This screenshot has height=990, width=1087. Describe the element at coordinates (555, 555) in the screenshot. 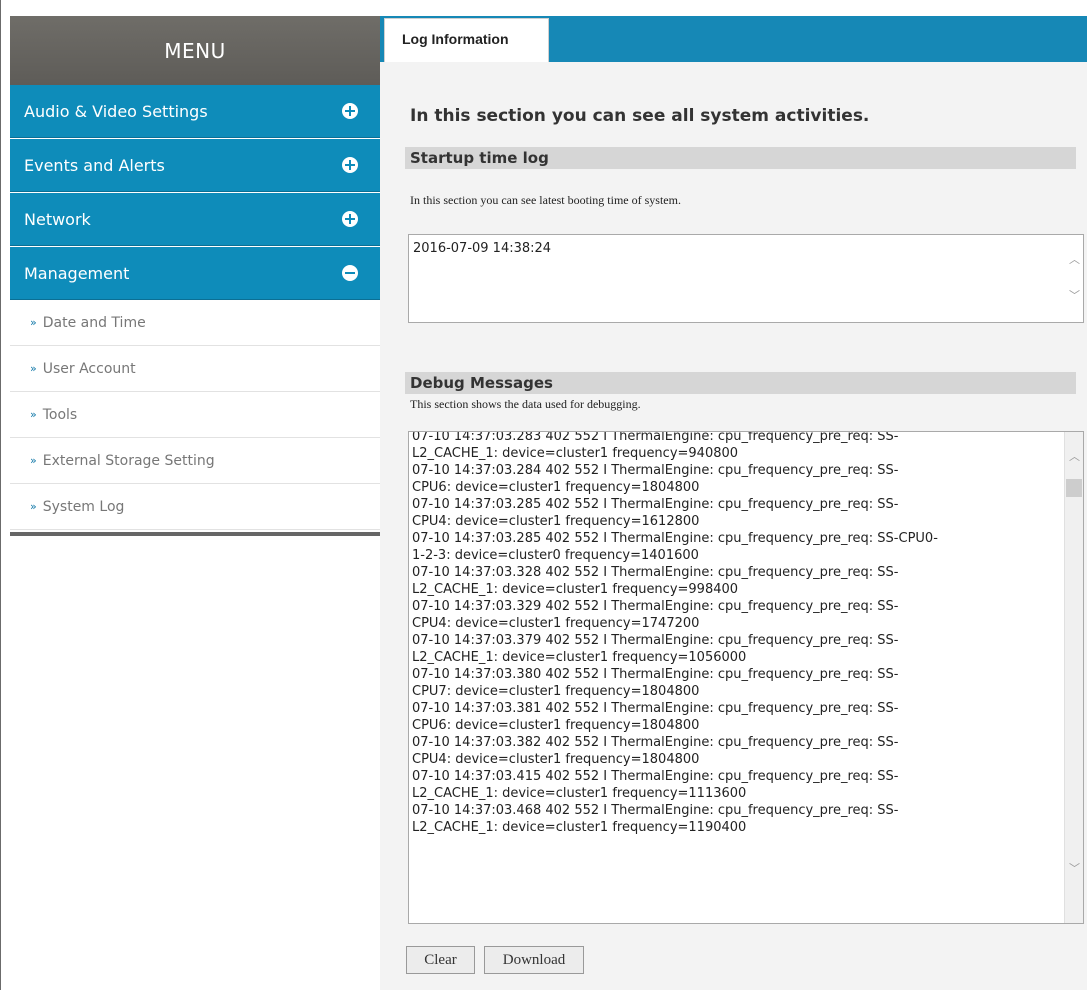

I see `debug-line: 1-2-3: device=cluster0 frequency=1401600` at that location.